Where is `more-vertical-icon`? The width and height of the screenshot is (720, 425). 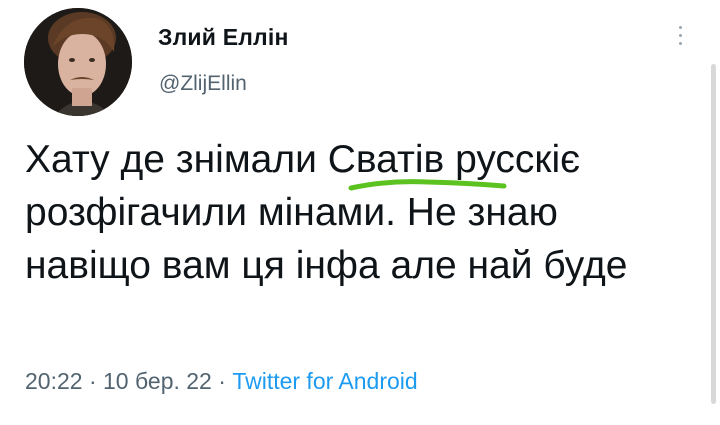
more-vertical-icon is located at coordinates (680, 40).